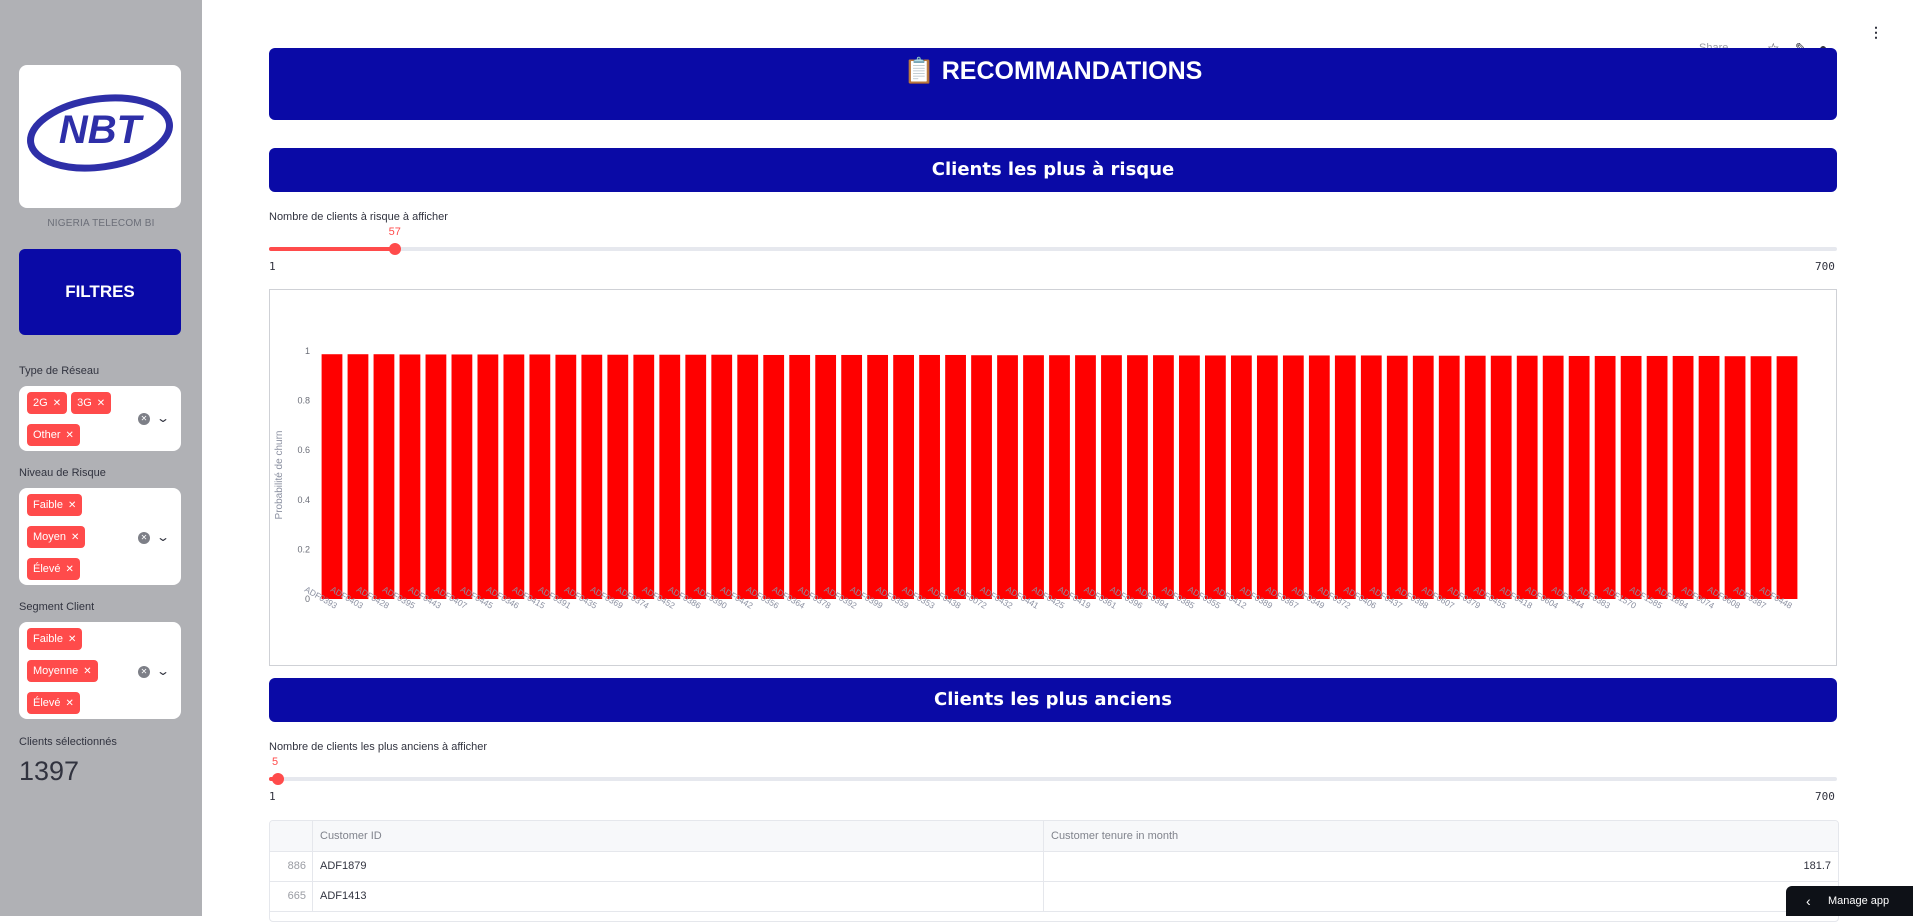  What do you see at coordinates (53, 435) in the screenshot?
I see `tag-other: Other ✕` at bounding box center [53, 435].